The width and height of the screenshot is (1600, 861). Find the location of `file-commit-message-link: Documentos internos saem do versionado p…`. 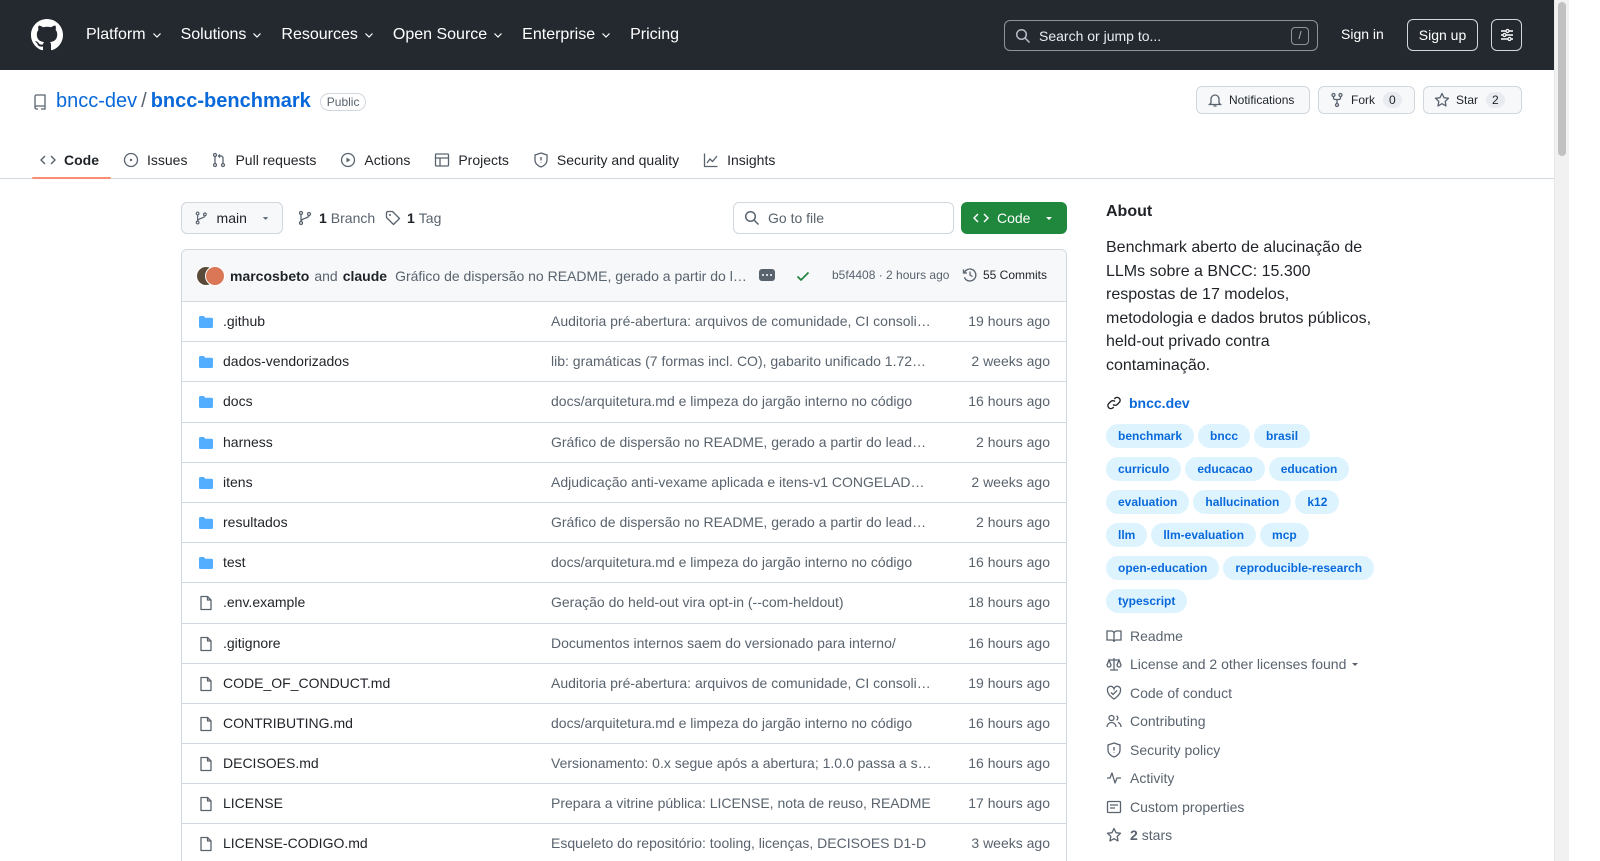

file-commit-message-link: Documentos internos saem do versionado p… is located at coordinates (742, 643).